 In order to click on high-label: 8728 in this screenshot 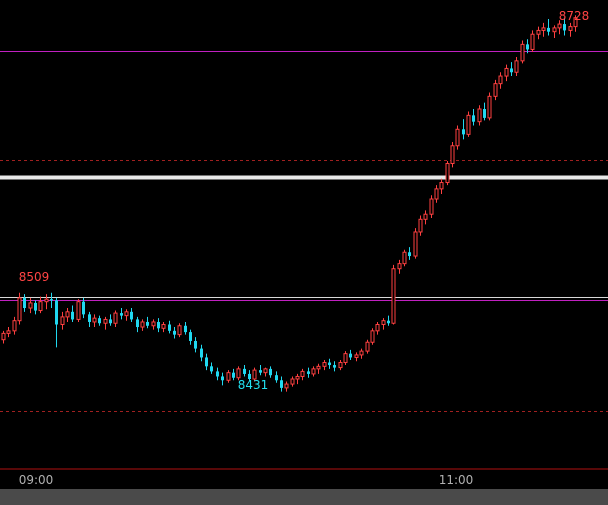, I will do `click(574, 16)`.